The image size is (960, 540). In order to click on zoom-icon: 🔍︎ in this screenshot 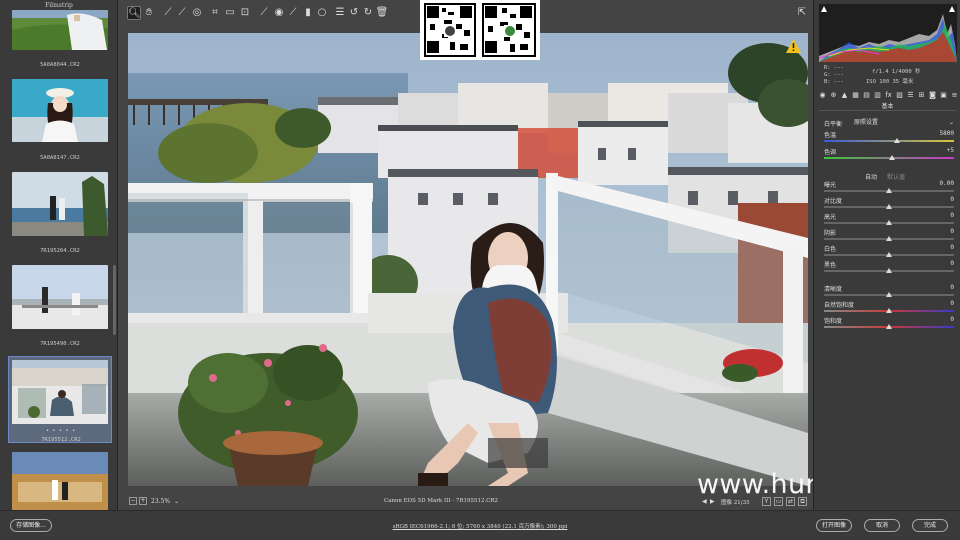, I will do `click(134, 13)`.